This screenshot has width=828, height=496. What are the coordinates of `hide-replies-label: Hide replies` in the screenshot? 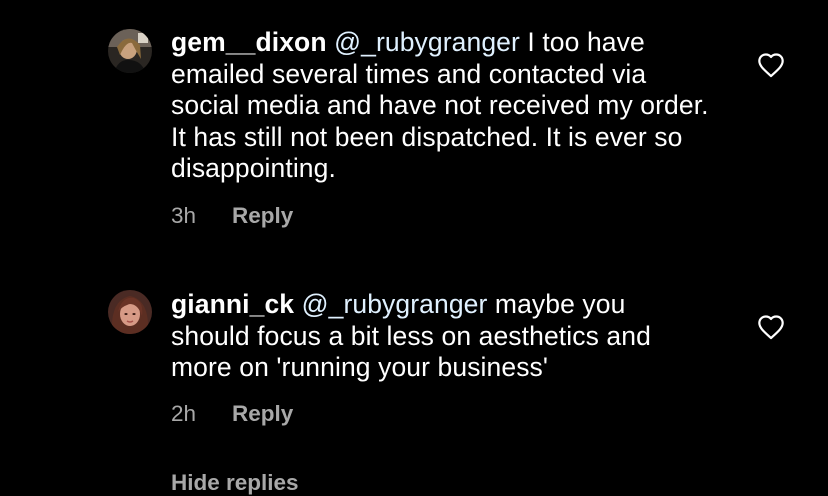 It's located at (235, 482).